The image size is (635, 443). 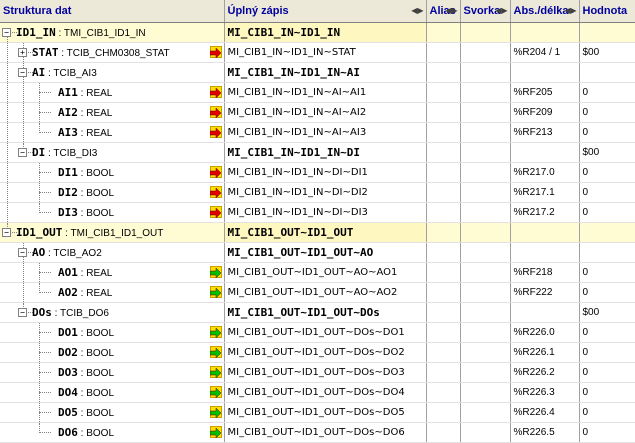 I want to click on full-path-cell: MI_CIB1_IN~ID1_IN~AI~AI2, so click(x=325, y=112).